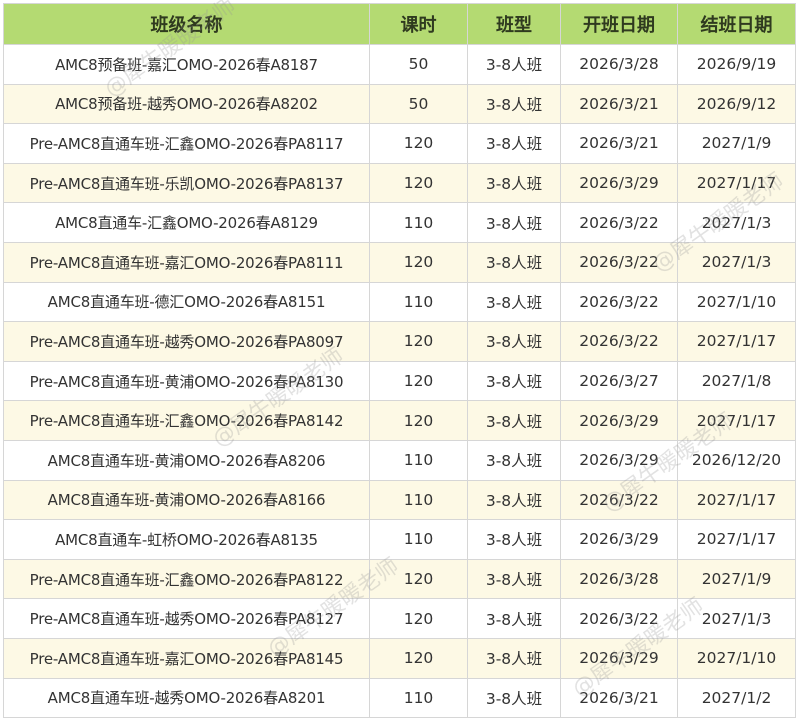  Describe the element at coordinates (736, 381) in the screenshot. I see `cell-end-date: 2027/1/8` at that location.